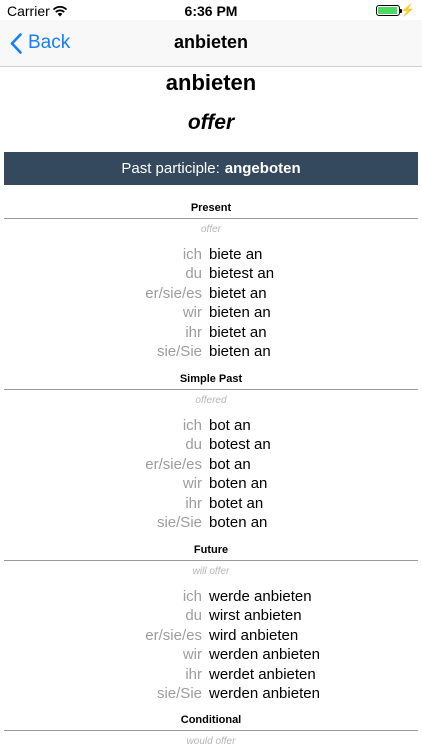 This screenshot has height=750, width=422. I want to click on conjugation-row: ihr werdet anbieten, so click(211, 675).